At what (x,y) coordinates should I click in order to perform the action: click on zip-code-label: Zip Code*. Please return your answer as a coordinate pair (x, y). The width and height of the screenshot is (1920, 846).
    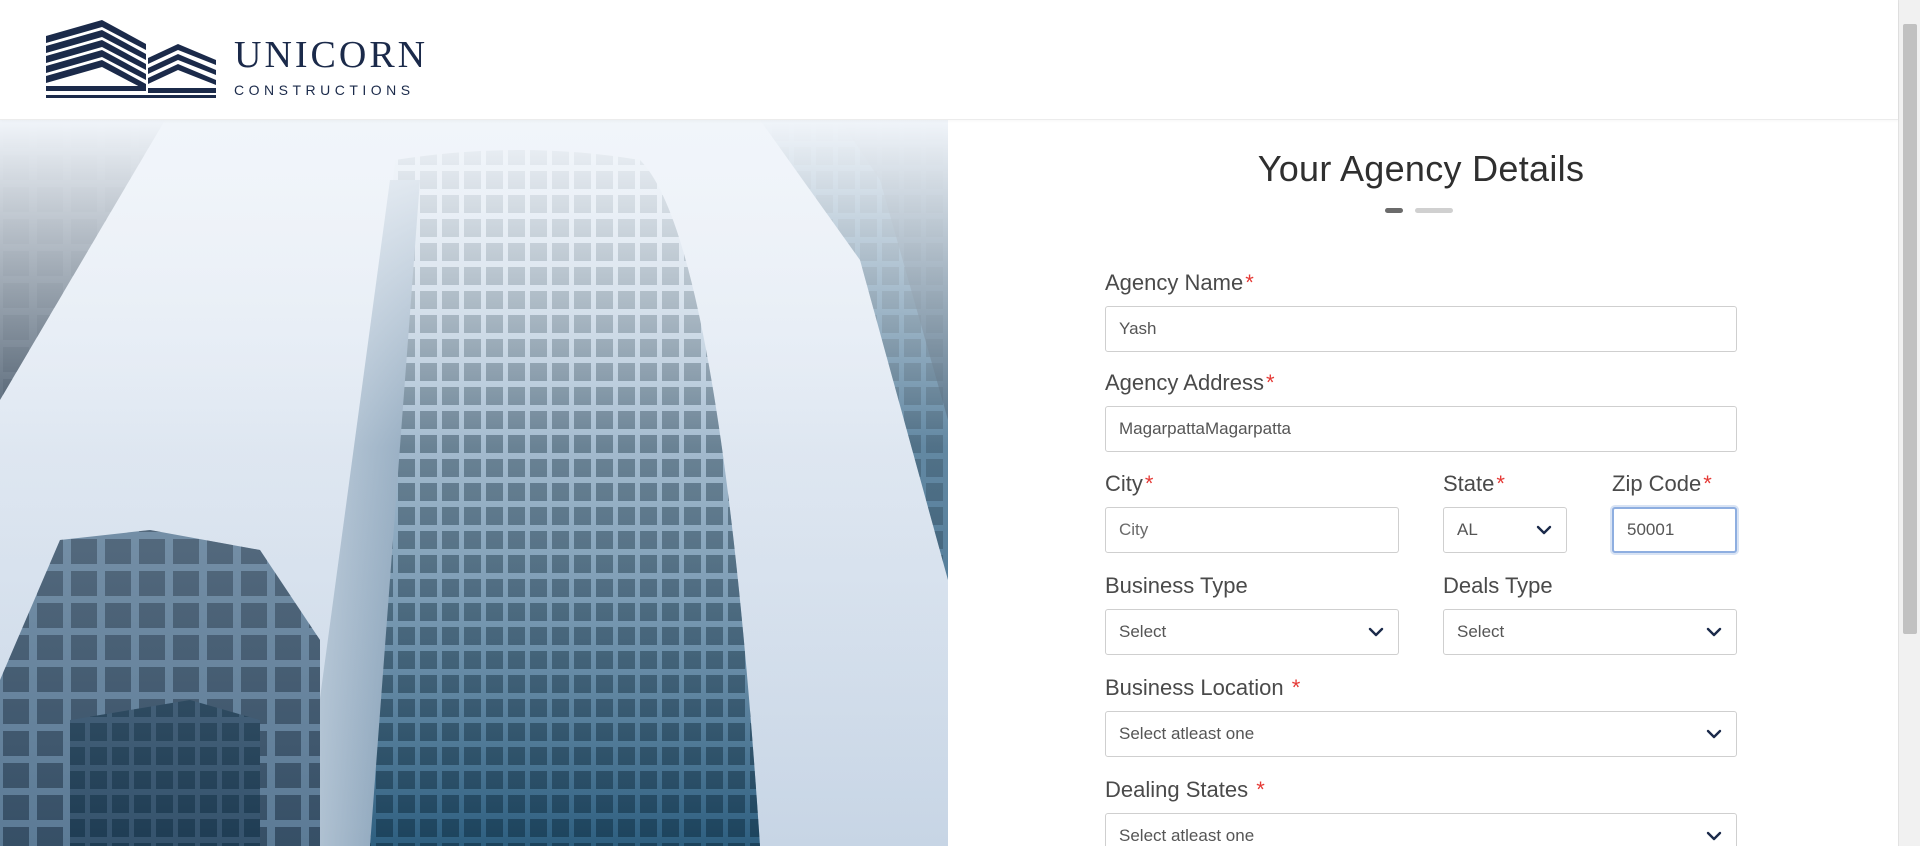
    Looking at the image, I should click on (1662, 483).